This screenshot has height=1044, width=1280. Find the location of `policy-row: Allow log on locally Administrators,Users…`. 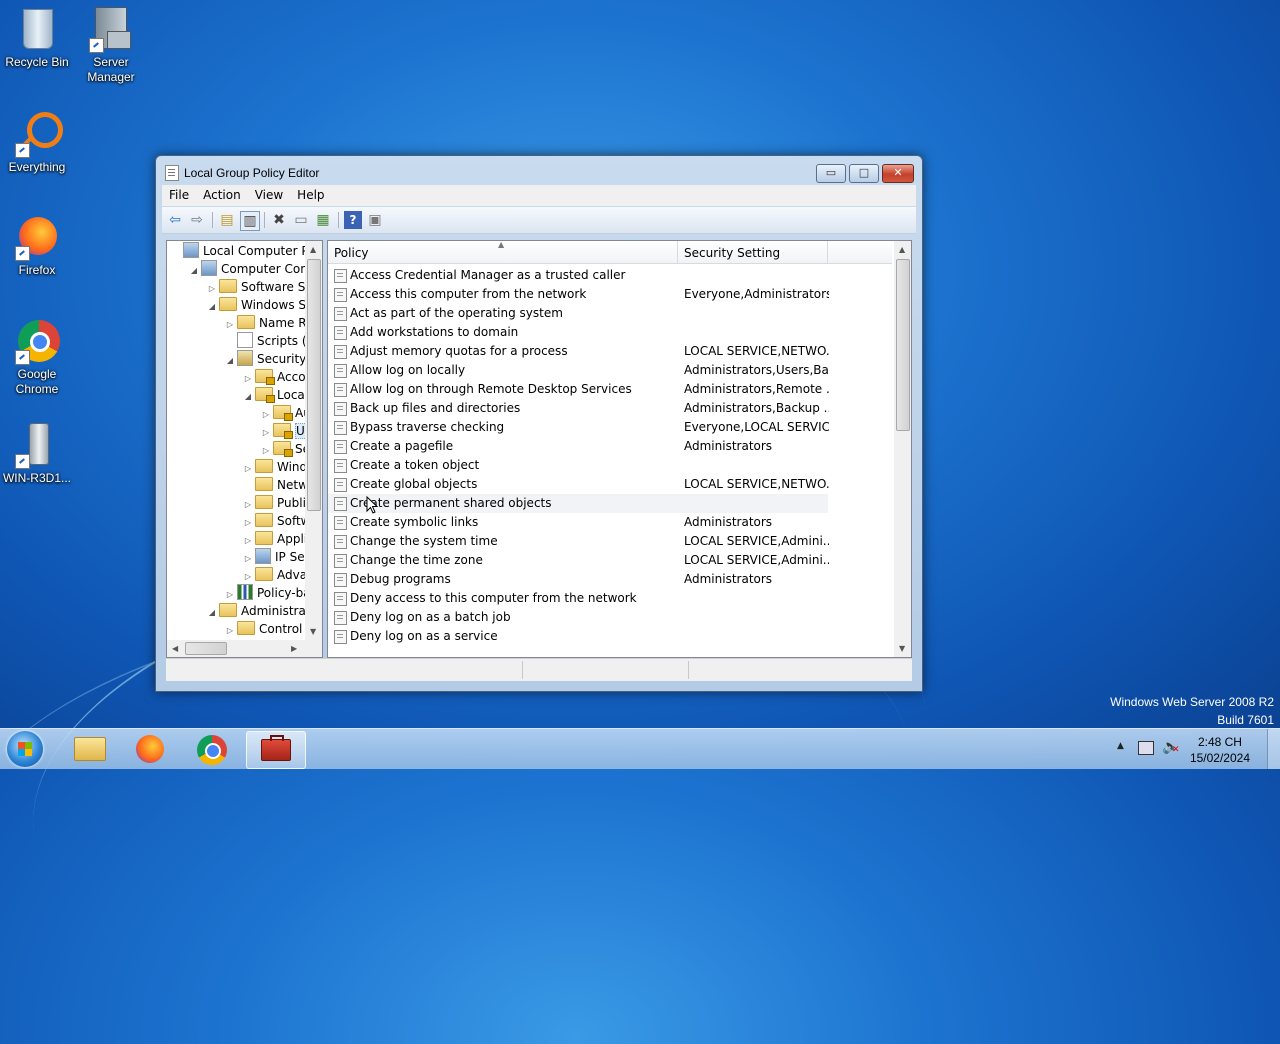

policy-row: Allow log on locally Administrators,Users… is located at coordinates (578, 370).